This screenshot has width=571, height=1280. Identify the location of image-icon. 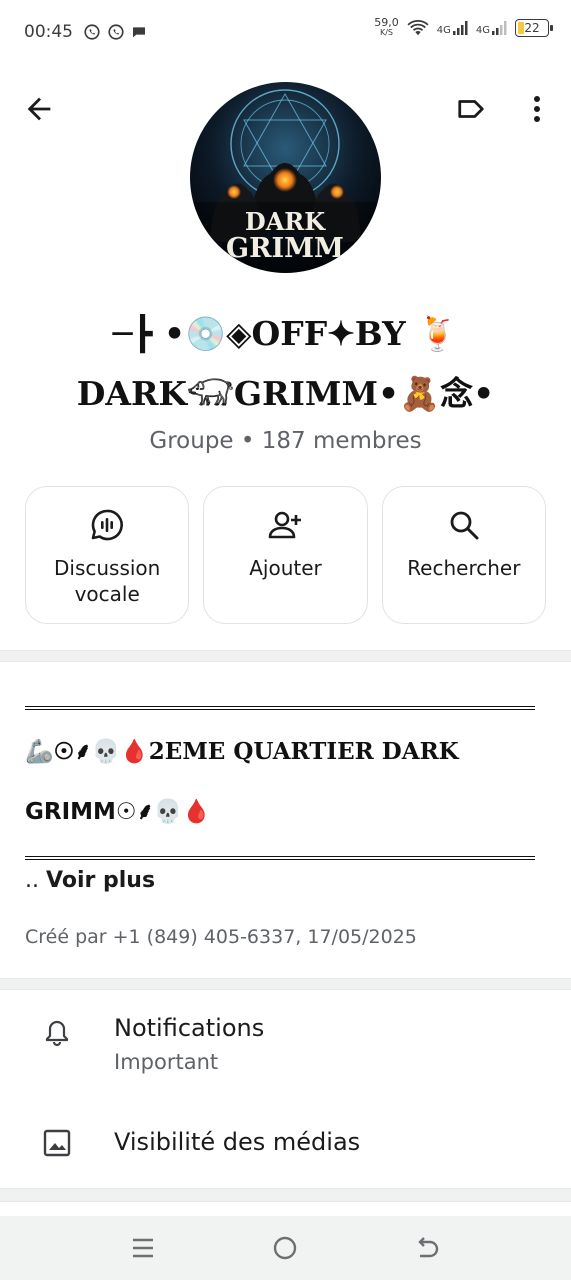
(57, 1143).